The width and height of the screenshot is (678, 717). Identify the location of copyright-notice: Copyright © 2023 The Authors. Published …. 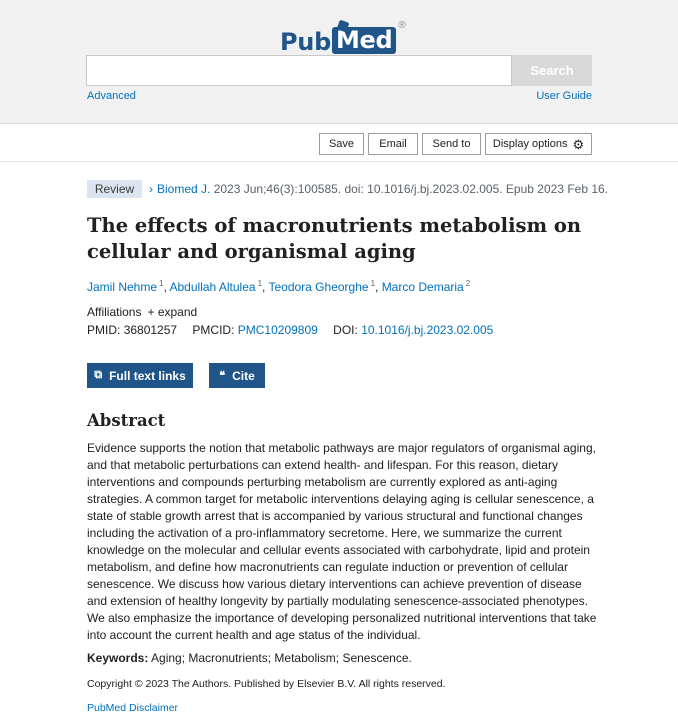
(266, 684).